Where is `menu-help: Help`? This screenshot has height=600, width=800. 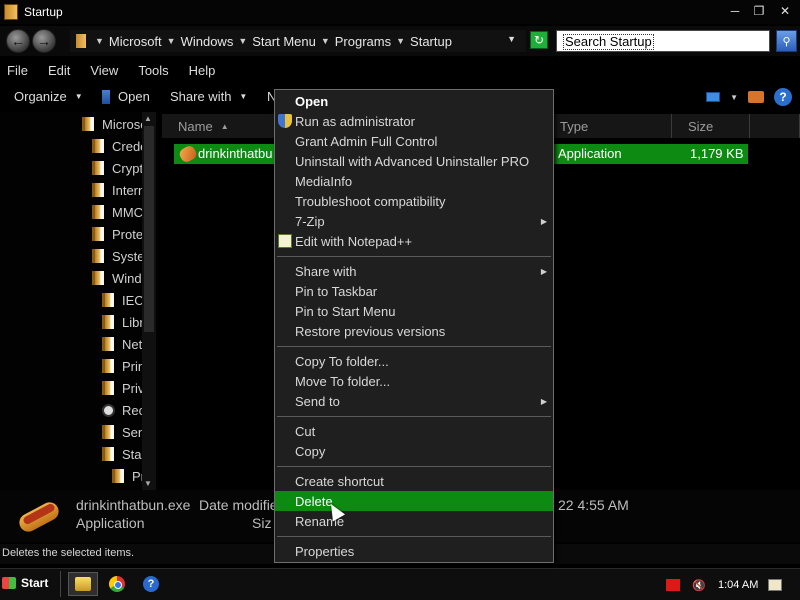
menu-help: Help is located at coordinates (202, 70).